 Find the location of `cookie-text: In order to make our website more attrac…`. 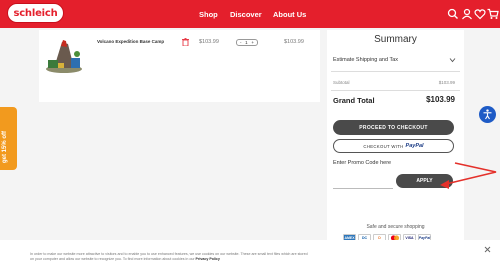

cookie-text: In order to make our website more attrac… is located at coordinates (240, 257).